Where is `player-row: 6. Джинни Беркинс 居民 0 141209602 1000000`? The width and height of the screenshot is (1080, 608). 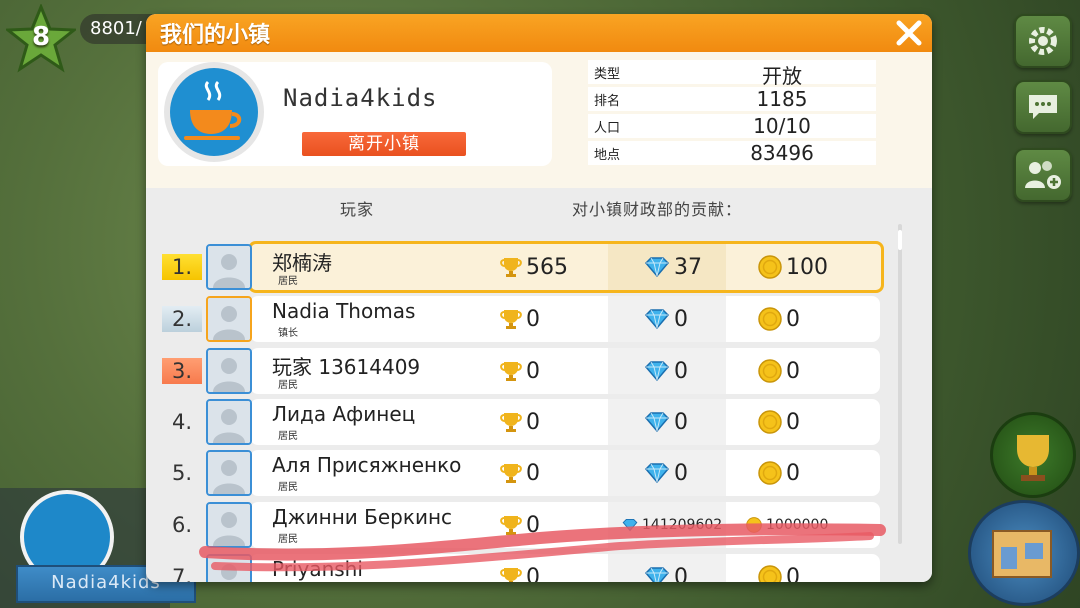
player-row: 6. Джинни Беркинс 居民 0 141209602 1000000 is located at coordinates (520, 525).